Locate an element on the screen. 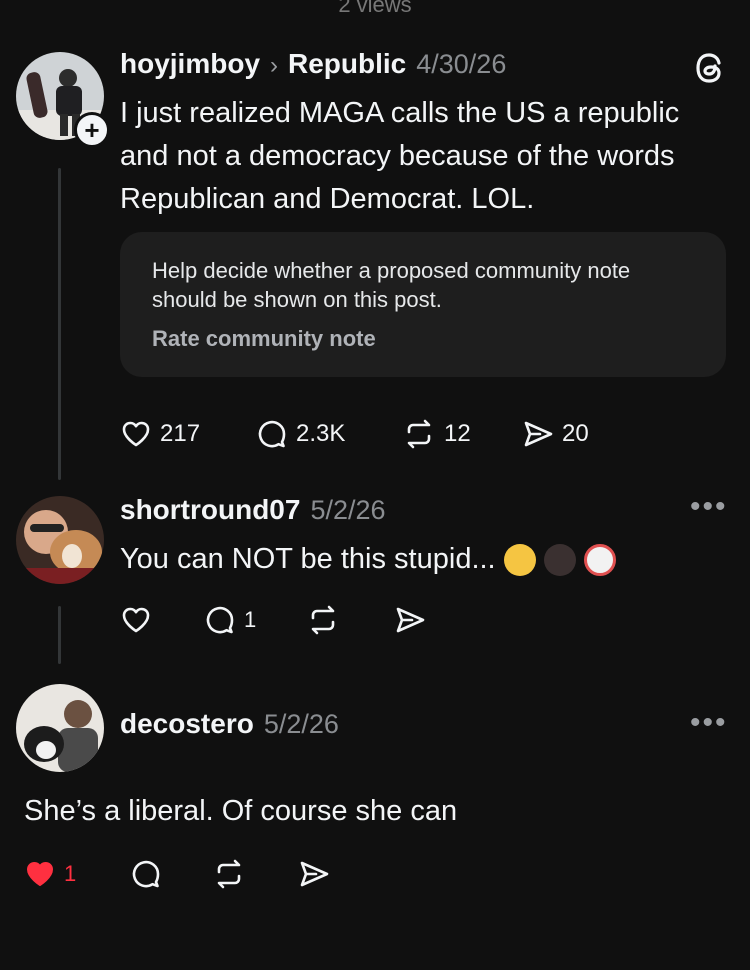 This screenshot has width=750, height=970. reply-button: 2.3K is located at coordinates (300, 434).